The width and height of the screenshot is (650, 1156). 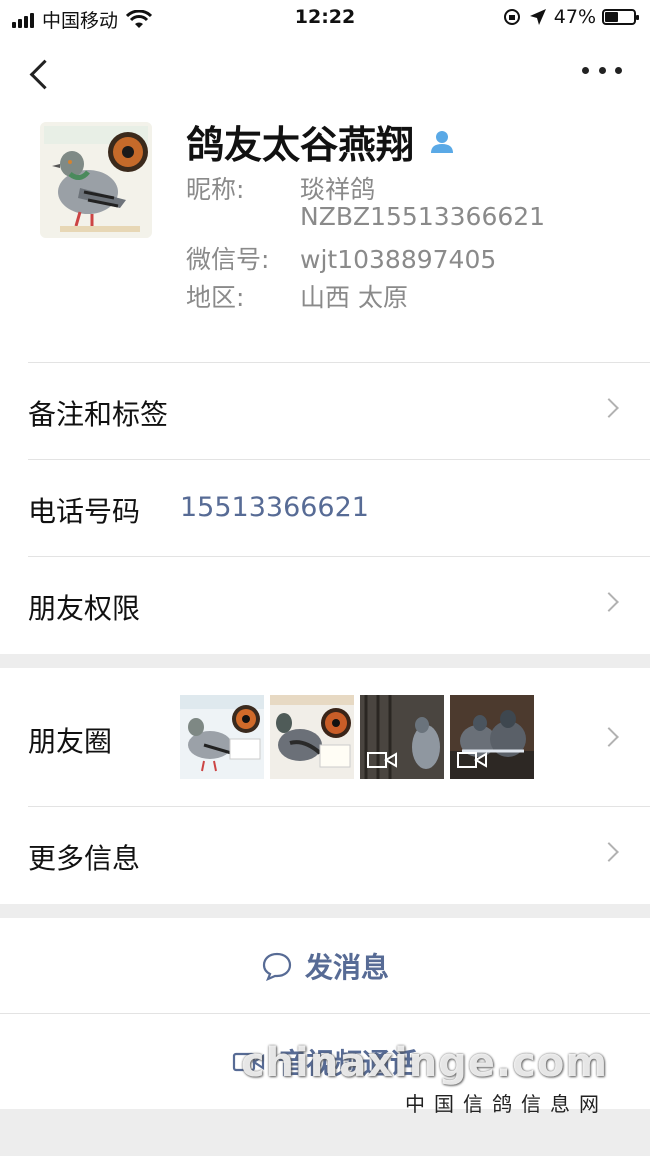 I want to click on moments-row: 朋友圈, so click(x=339, y=737).